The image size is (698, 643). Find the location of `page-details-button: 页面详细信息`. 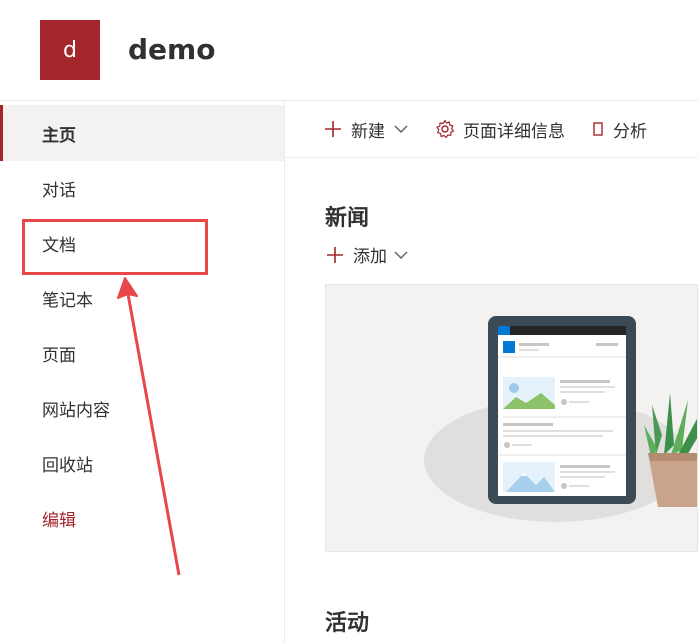

page-details-button: 页面详细信息 is located at coordinates (500, 129).